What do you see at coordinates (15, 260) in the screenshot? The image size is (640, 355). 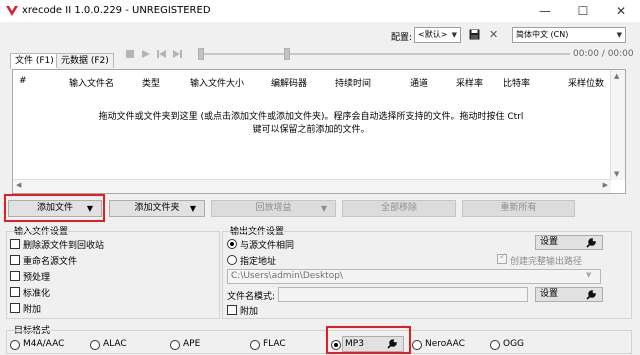 I see `rename-source-checkbox` at bounding box center [15, 260].